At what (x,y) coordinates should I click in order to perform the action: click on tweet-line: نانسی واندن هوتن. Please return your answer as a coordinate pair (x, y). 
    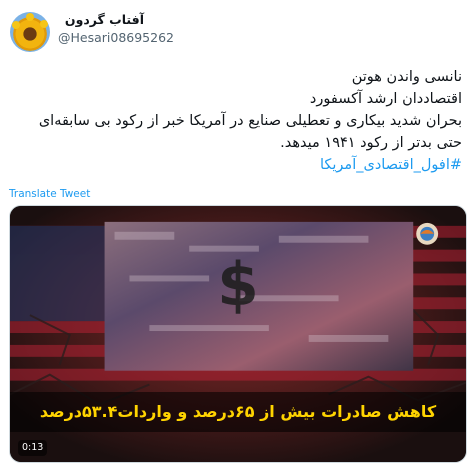
    Looking at the image, I should click on (406, 77).